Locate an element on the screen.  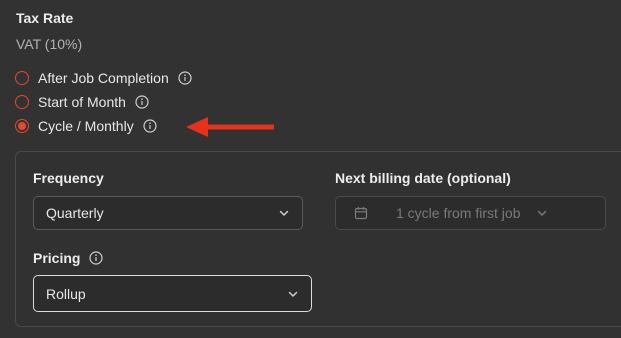
radio-label: Start of Month is located at coordinates (82, 102).